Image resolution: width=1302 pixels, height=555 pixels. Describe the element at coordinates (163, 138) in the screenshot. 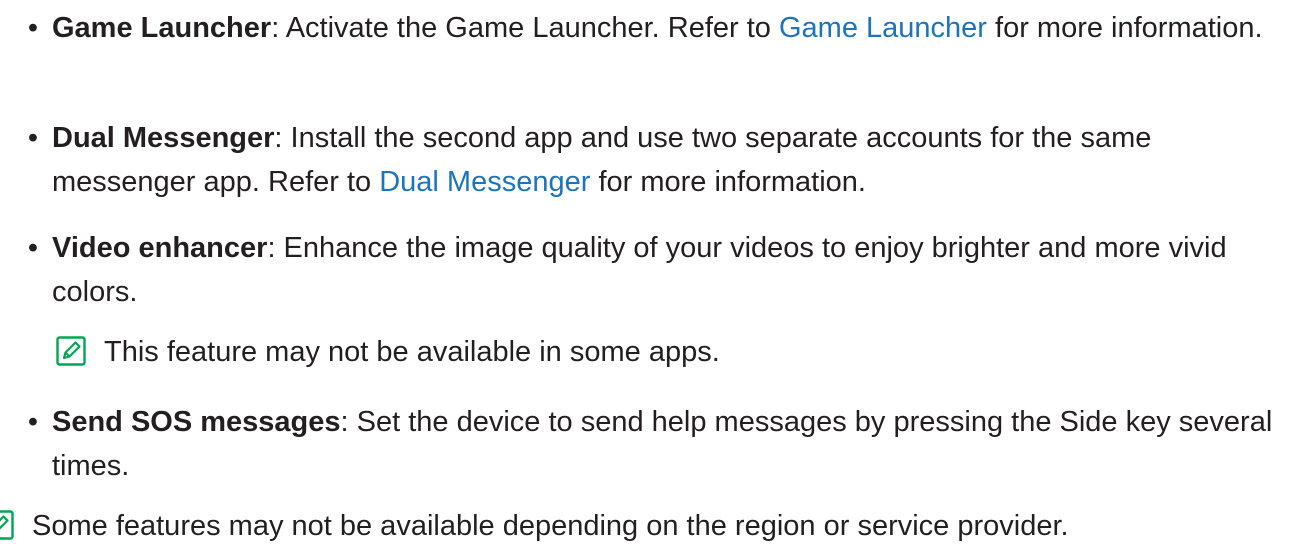

I see `term-dual-messenger: Dual Messenger` at that location.